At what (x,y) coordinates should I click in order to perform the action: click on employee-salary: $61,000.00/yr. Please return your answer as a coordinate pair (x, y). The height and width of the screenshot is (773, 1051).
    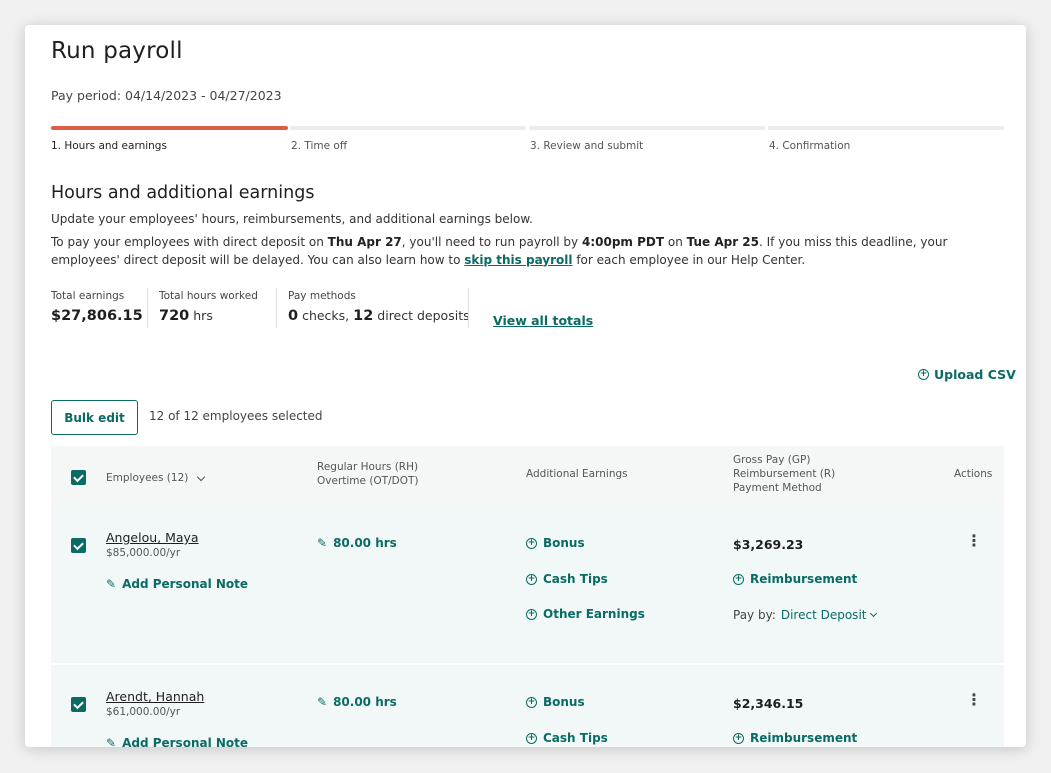
    Looking at the image, I should click on (143, 712).